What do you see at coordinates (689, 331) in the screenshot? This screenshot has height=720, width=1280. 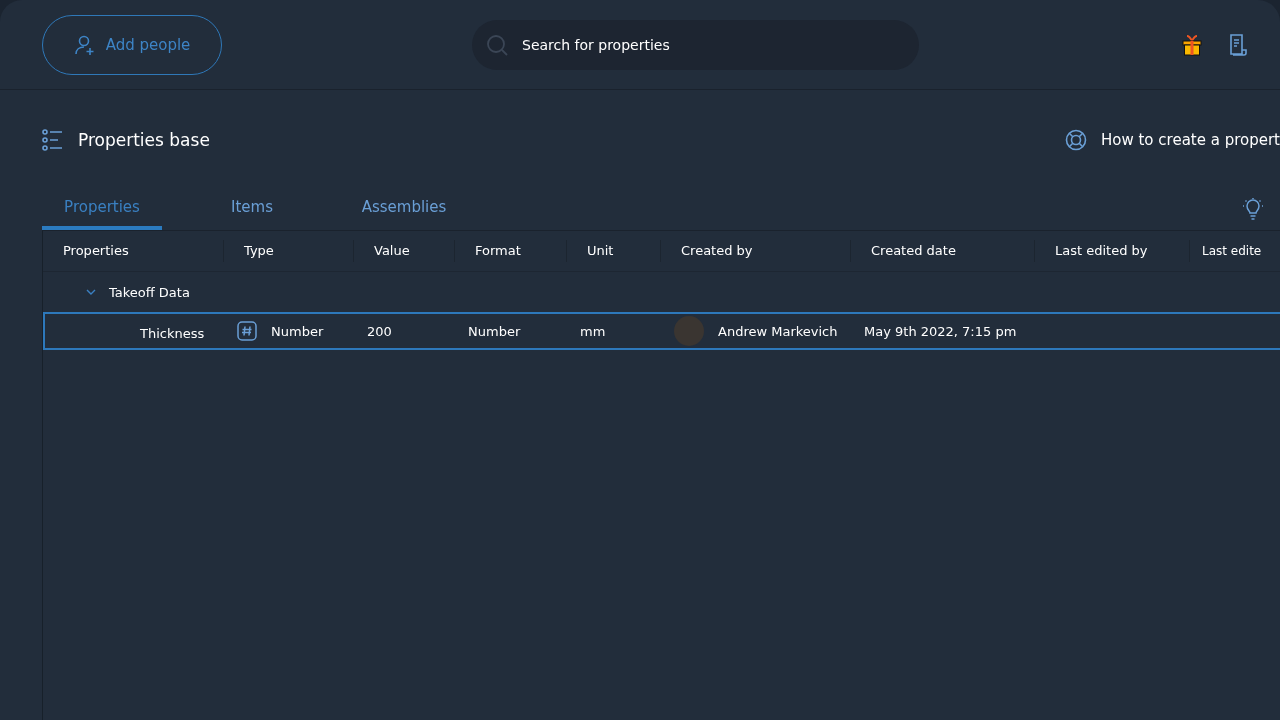 I see `avatar` at bounding box center [689, 331].